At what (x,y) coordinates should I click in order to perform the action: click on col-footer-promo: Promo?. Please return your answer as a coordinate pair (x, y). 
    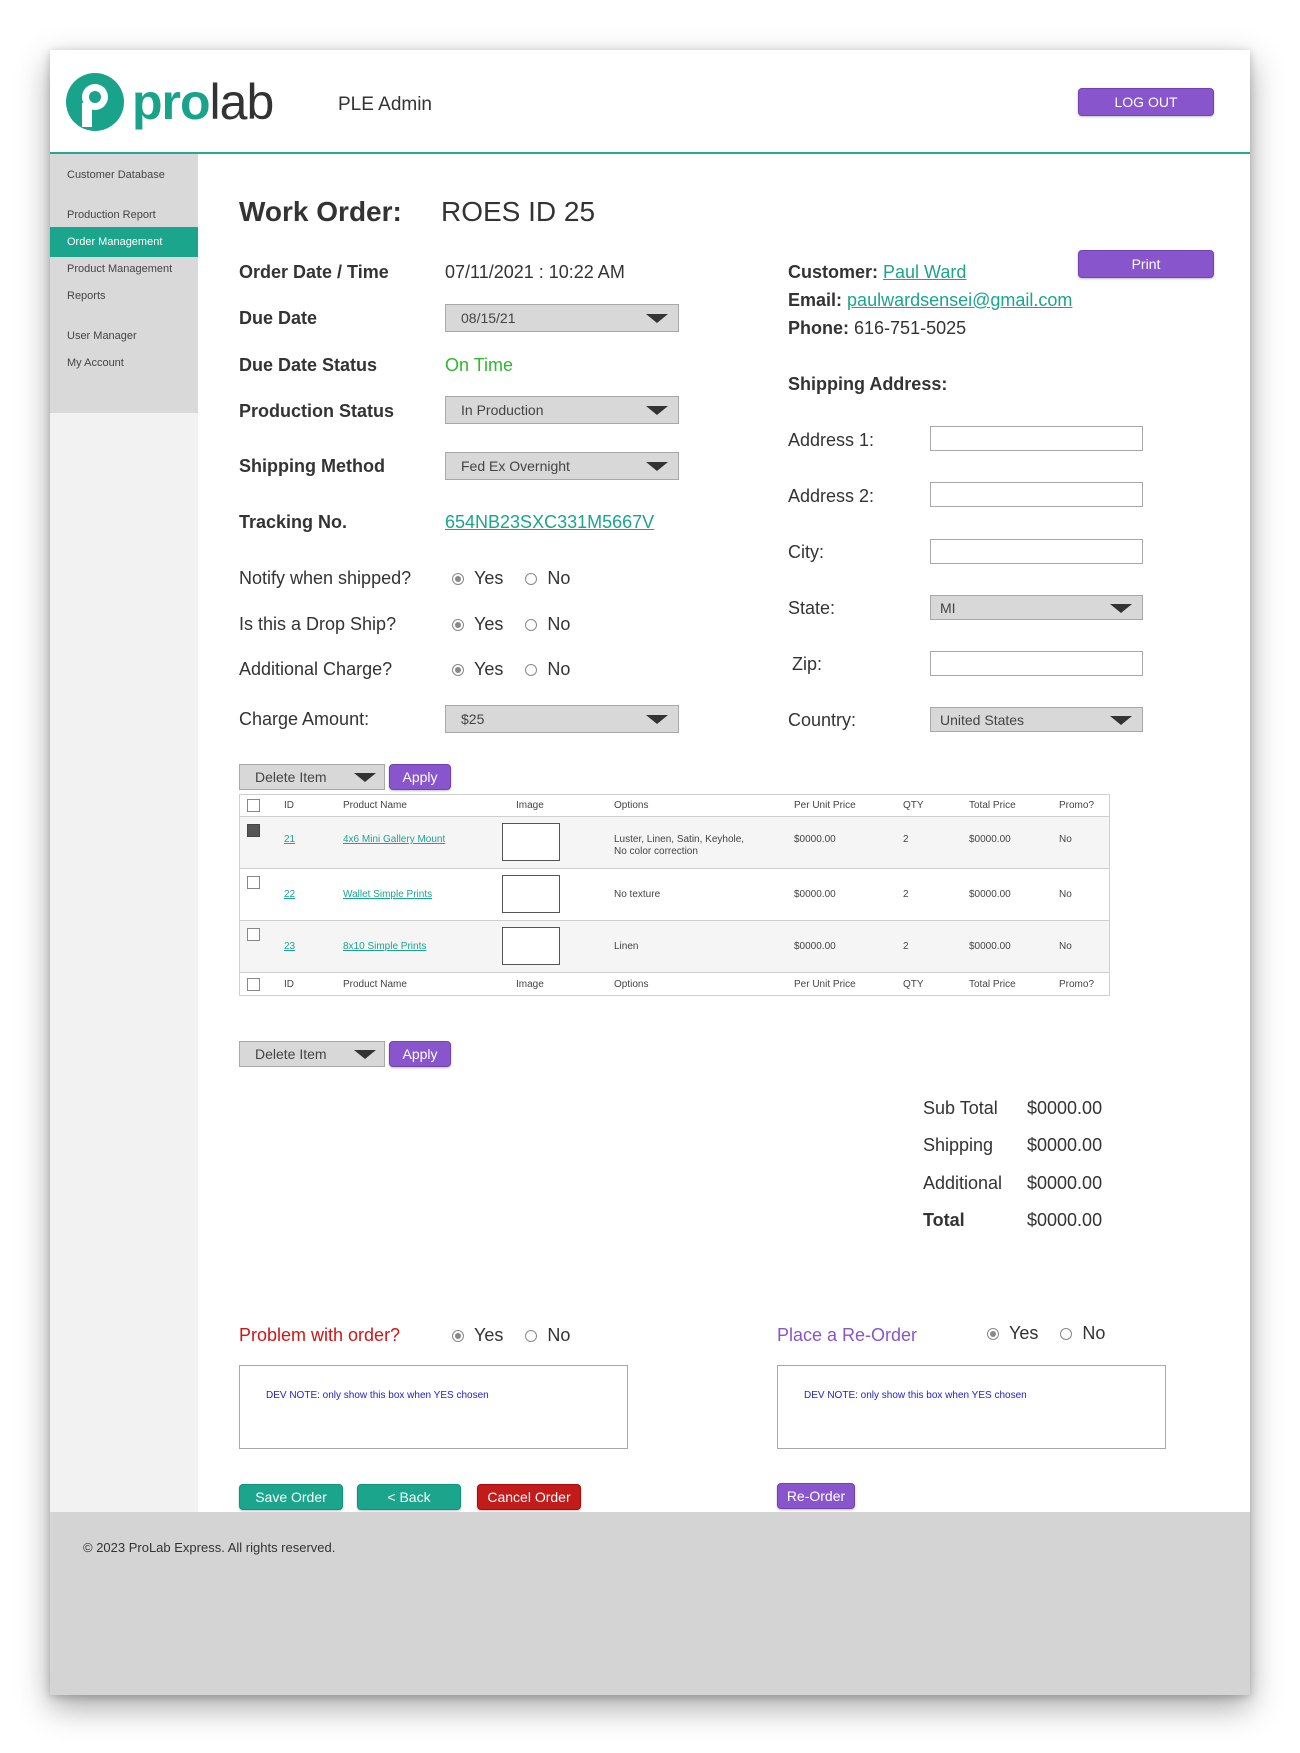
    Looking at the image, I should click on (1077, 984).